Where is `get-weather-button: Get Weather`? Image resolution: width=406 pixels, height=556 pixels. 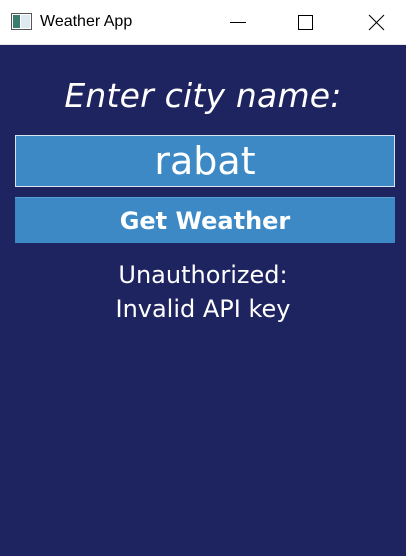 get-weather-button: Get Weather is located at coordinates (205, 220).